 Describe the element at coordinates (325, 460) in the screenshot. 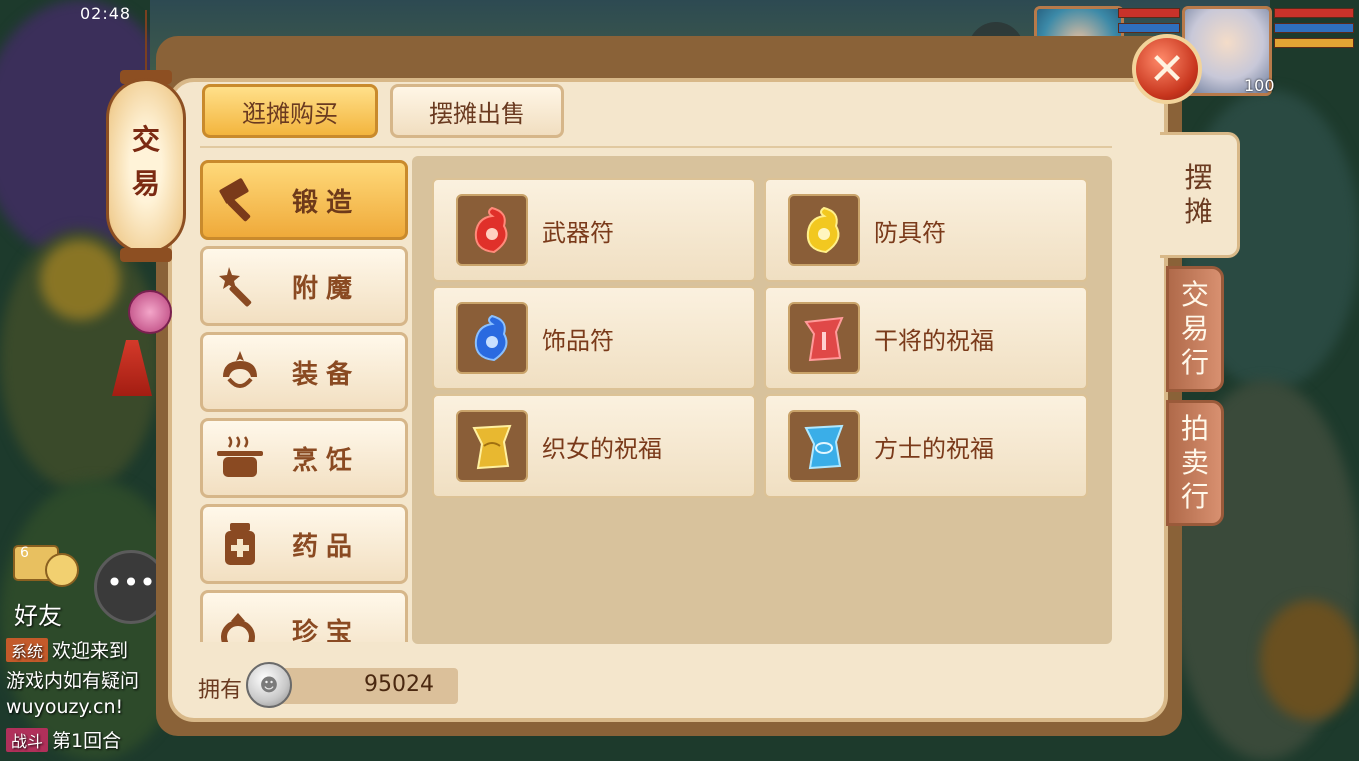

I see `category-label: 烹饪` at that location.